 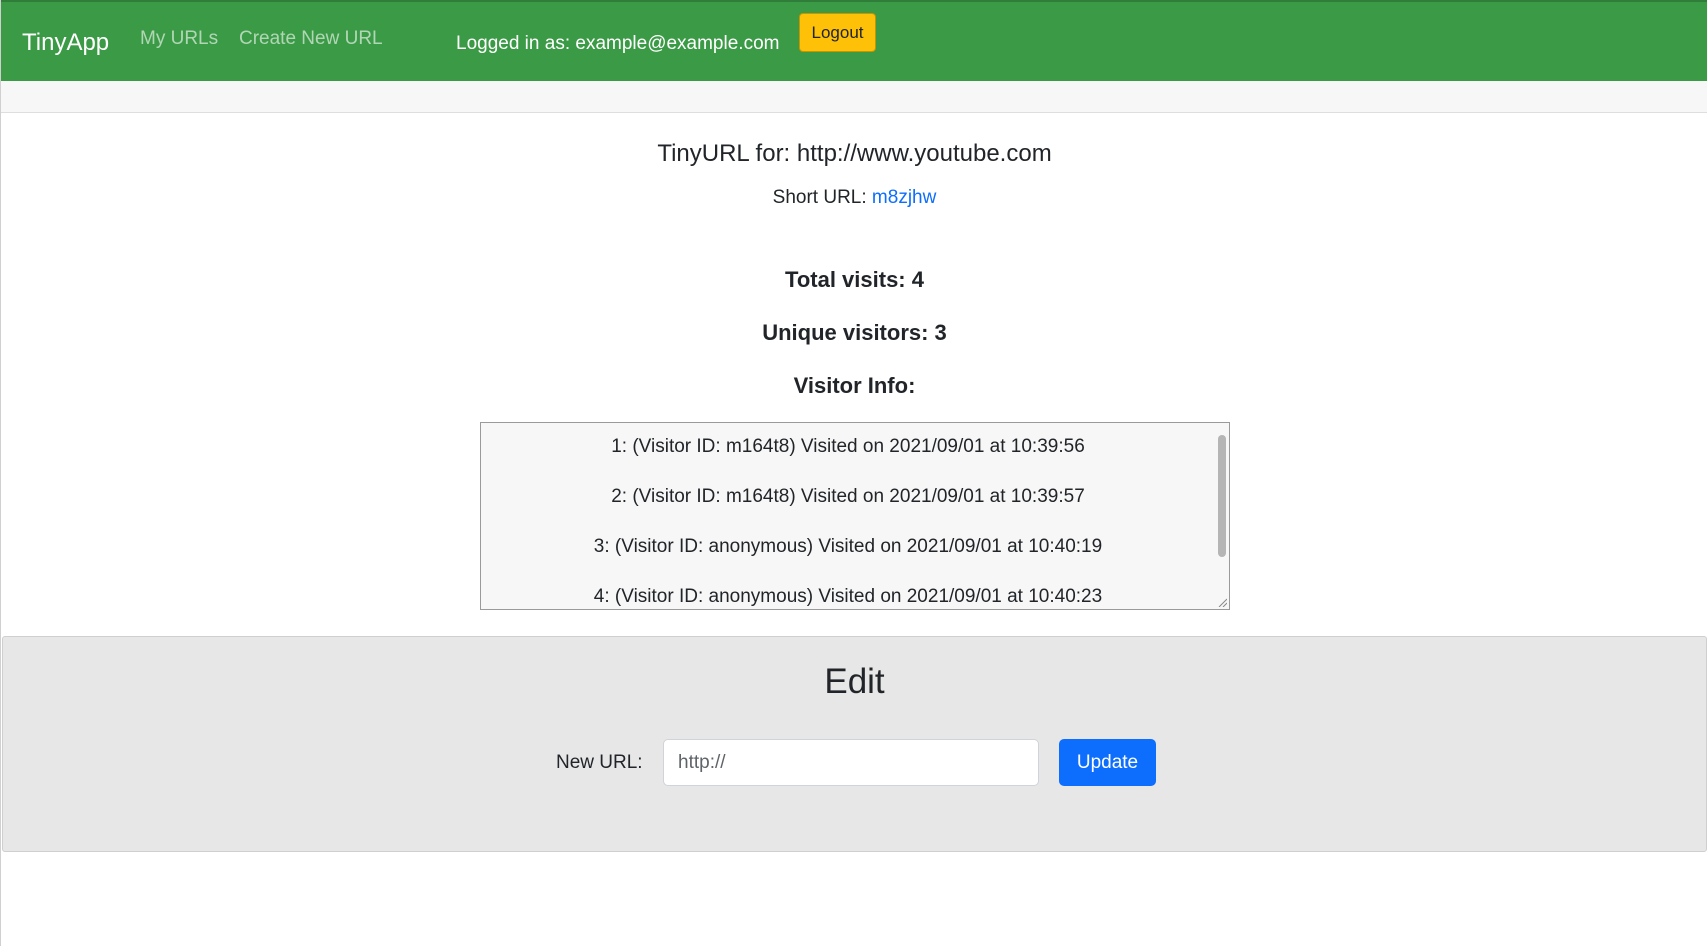 What do you see at coordinates (854, 332) in the screenshot?
I see `unique-visitors: Unique visitors: 3` at bounding box center [854, 332].